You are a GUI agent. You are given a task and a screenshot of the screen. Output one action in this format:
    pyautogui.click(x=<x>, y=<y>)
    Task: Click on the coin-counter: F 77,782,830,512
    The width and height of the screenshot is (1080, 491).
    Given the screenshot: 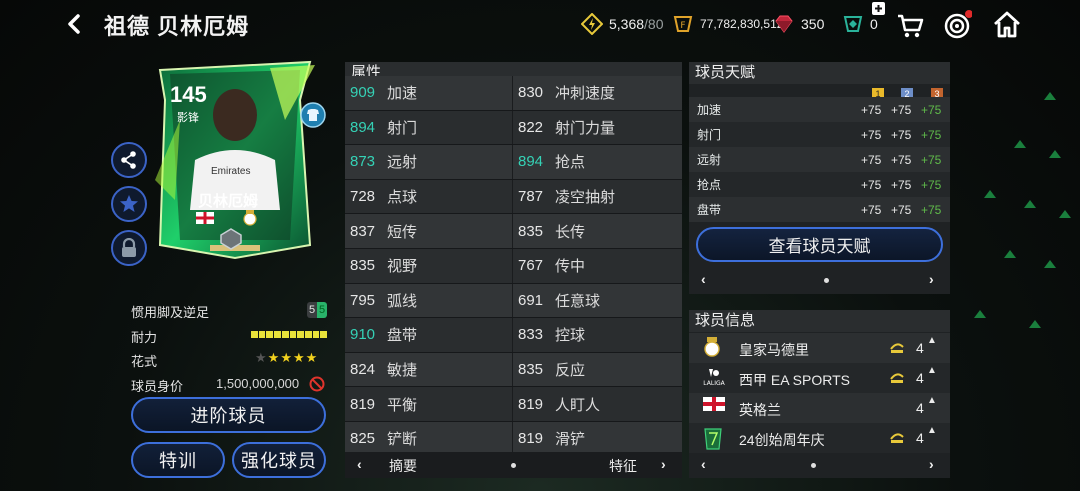 What is the action you would take?
    pyautogui.click(x=727, y=24)
    